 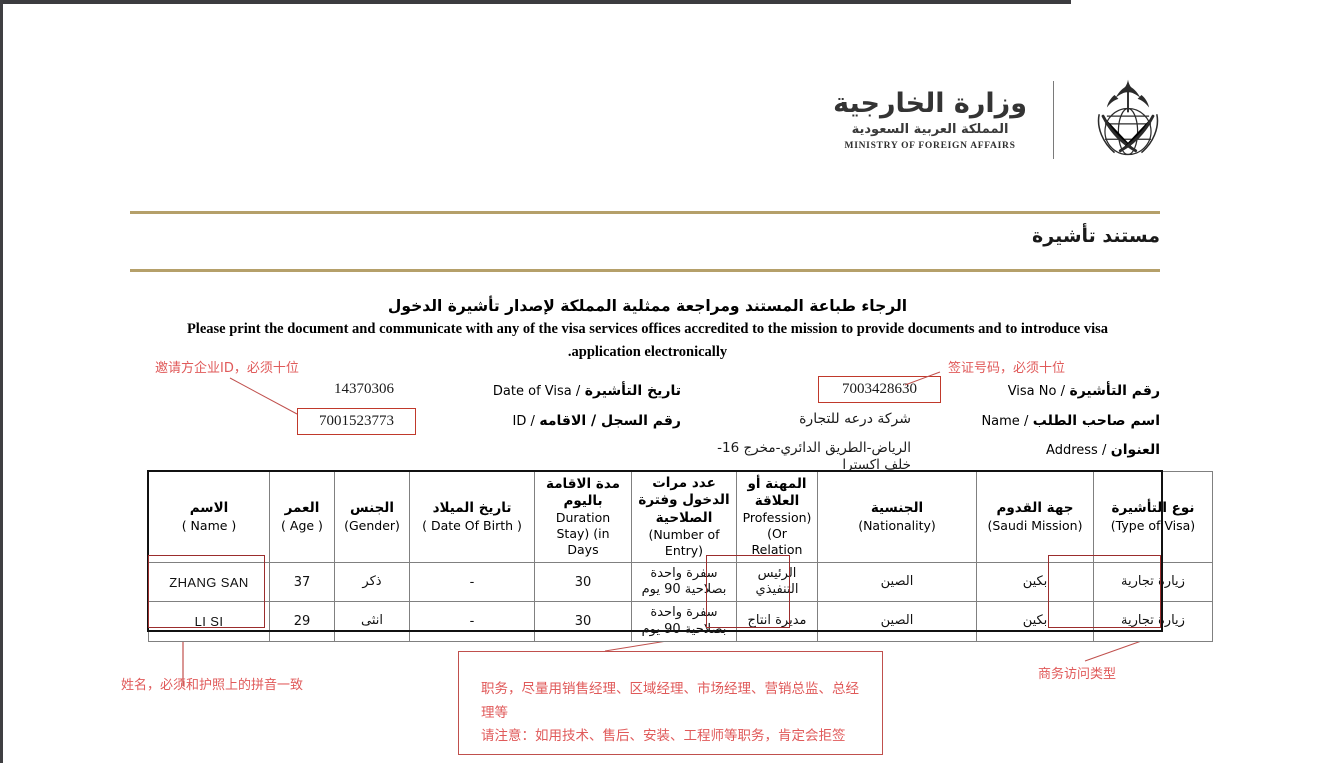 What do you see at coordinates (1153, 525) in the screenshot?
I see `col-visa-type-en: (Type of Visa)` at bounding box center [1153, 525].